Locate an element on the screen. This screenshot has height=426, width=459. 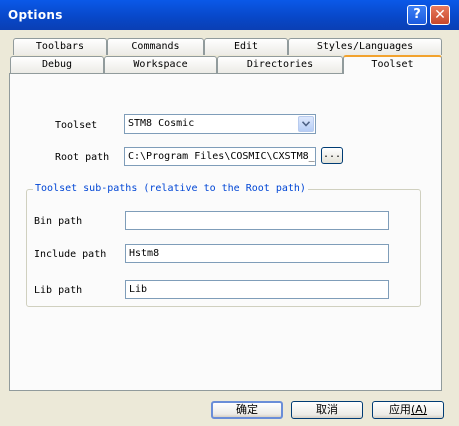
window-title: Options is located at coordinates (35, 15).